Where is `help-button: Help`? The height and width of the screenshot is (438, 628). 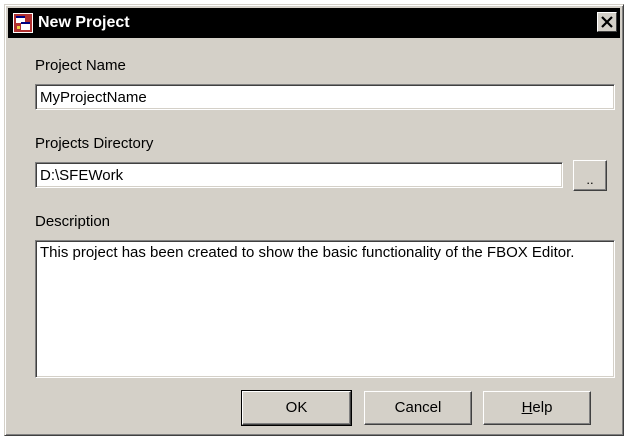
help-button: Help is located at coordinates (537, 408).